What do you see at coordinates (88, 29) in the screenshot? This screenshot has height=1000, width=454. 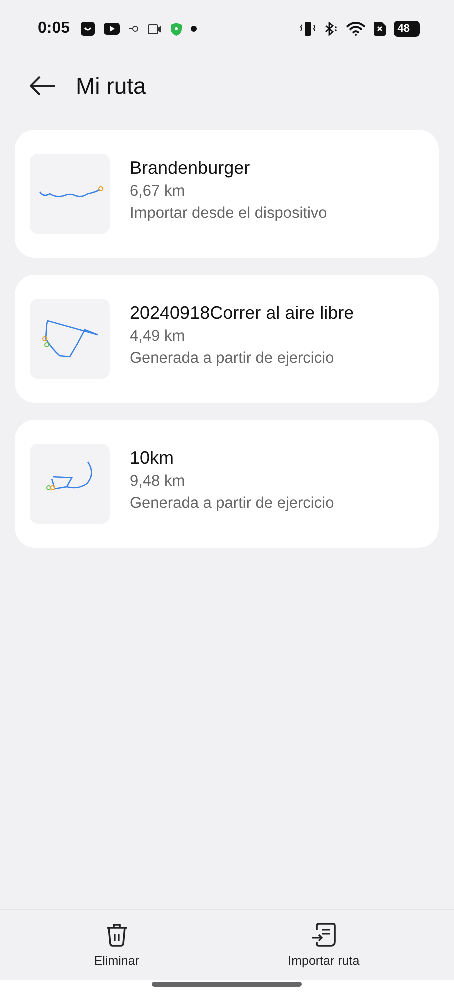 I see `app-icon` at bounding box center [88, 29].